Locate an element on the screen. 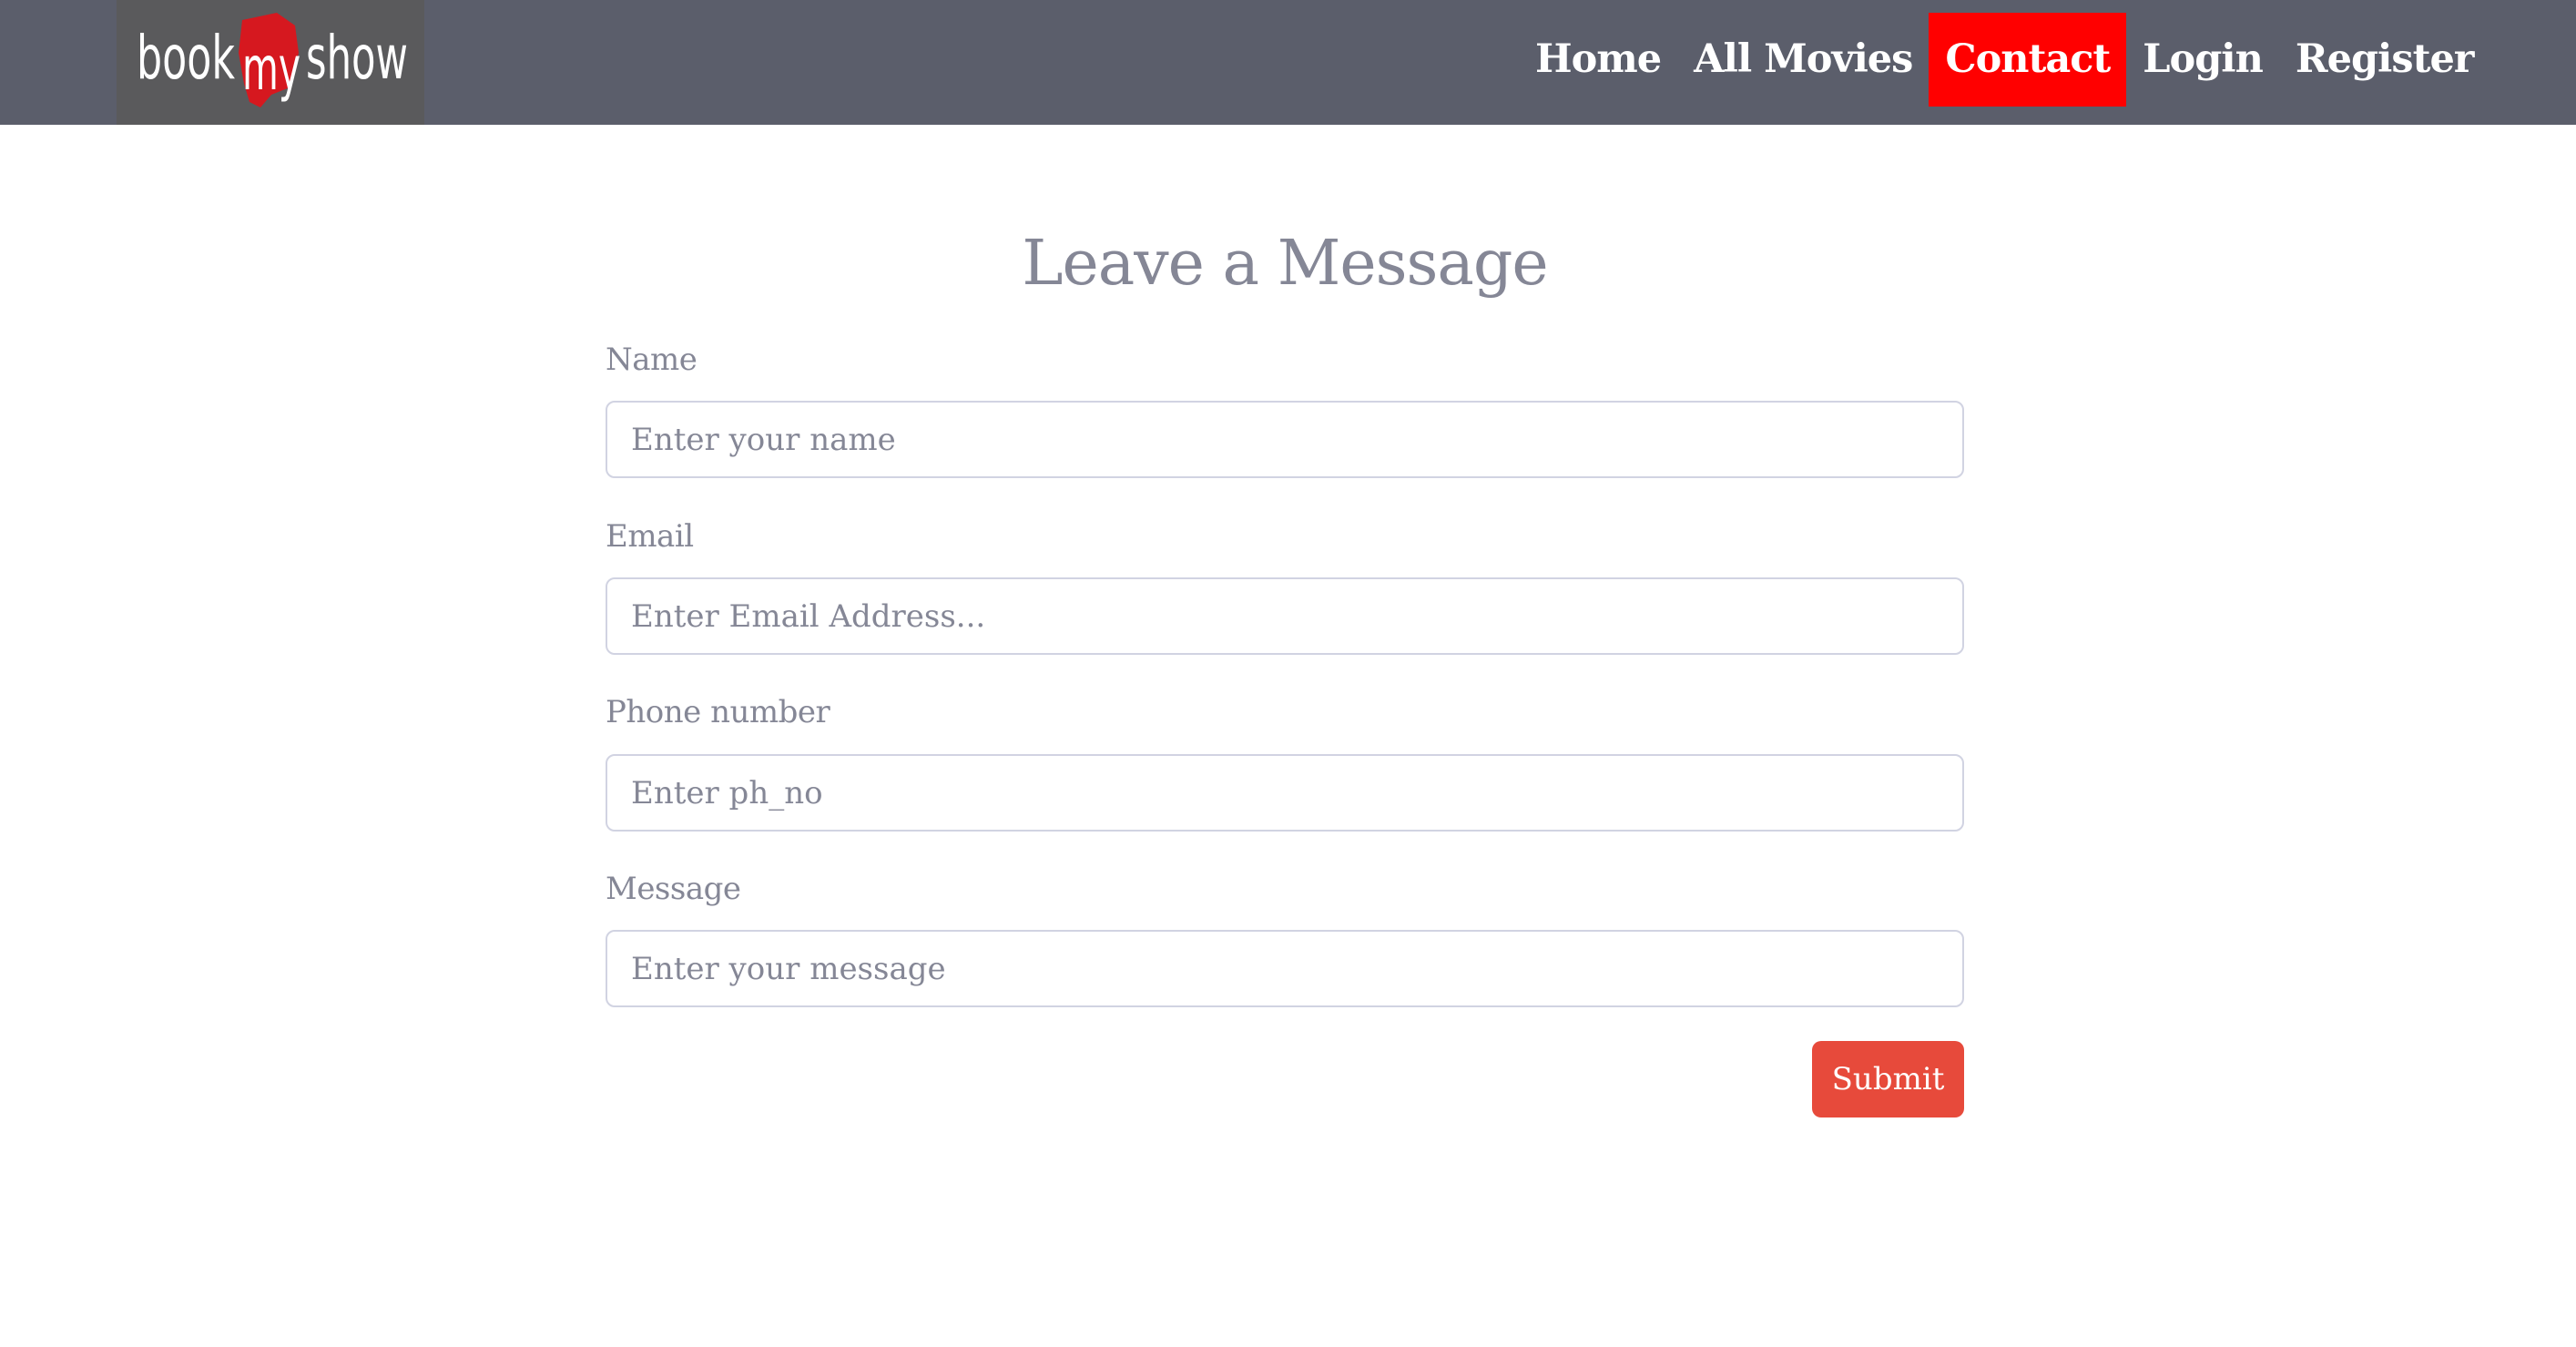 The image size is (2576, 1347). message-input is located at coordinates (1285, 968).